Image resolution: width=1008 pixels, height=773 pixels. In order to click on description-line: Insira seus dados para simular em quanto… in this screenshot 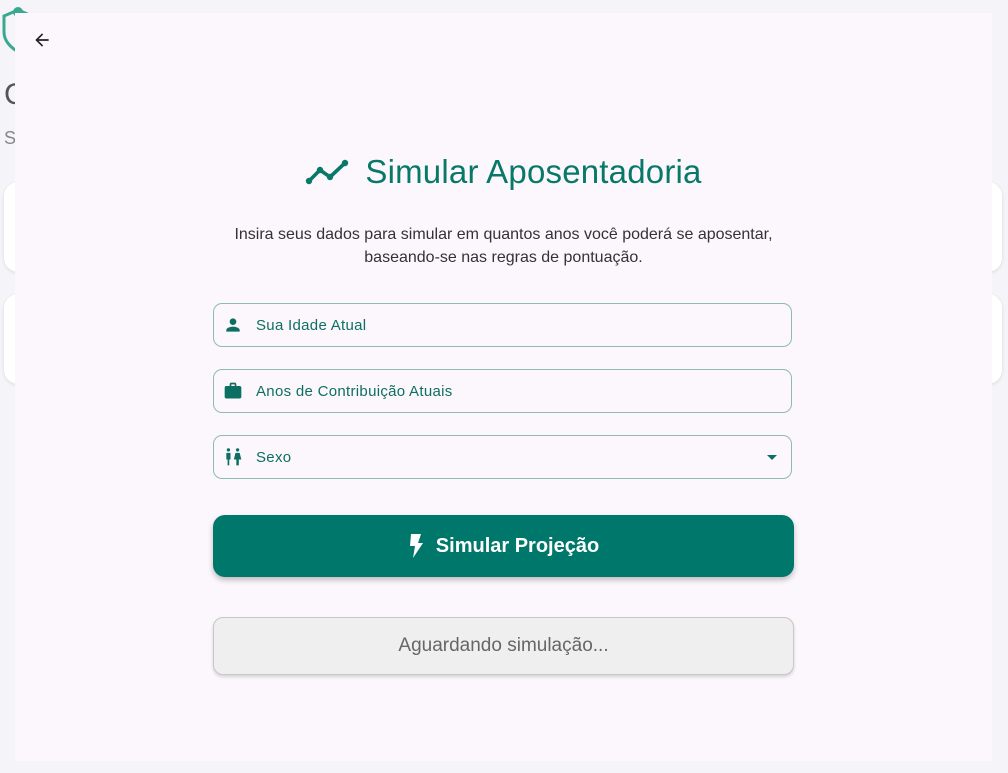, I will do `click(503, 234)`.